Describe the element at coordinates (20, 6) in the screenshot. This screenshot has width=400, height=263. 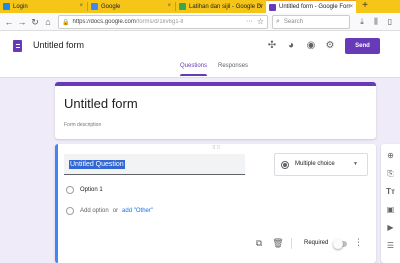
I see `tab-label: Login` at that location.